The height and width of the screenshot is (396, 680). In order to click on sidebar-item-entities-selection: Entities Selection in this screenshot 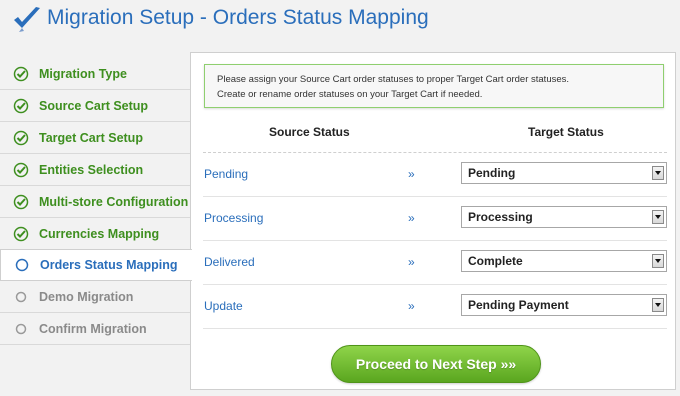, I will do `click(95, 170)`.